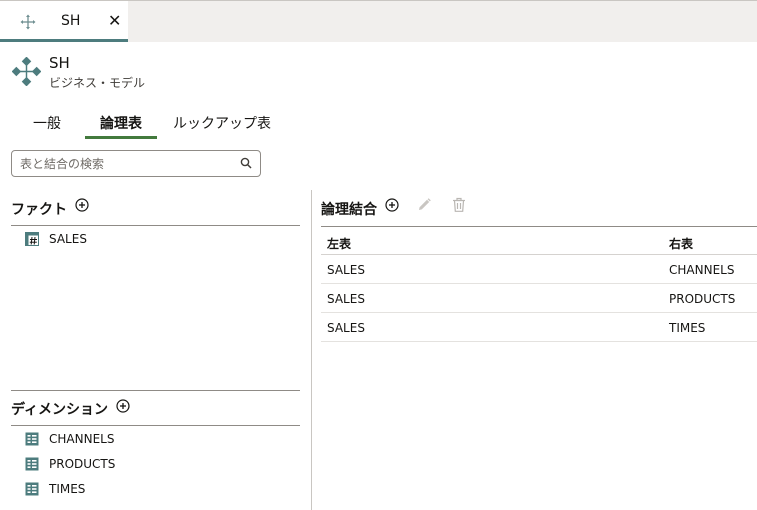 The width and height of the screenshot is (757, 510). Describe the element at coordinates (392, 205) in the screenshot. I see `add-join-icon` at that location.